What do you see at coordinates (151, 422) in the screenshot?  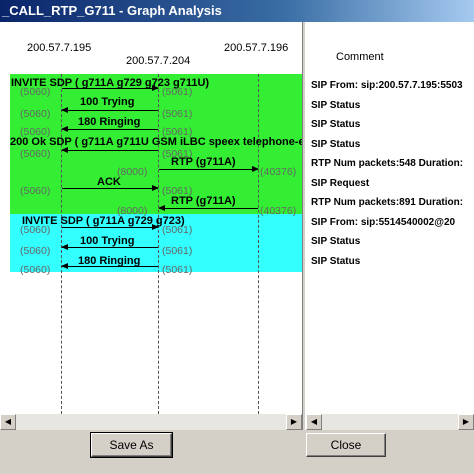 I see `graph-horizontal-scrollbar: ◀ ▶` at bounding box center [151, 422].